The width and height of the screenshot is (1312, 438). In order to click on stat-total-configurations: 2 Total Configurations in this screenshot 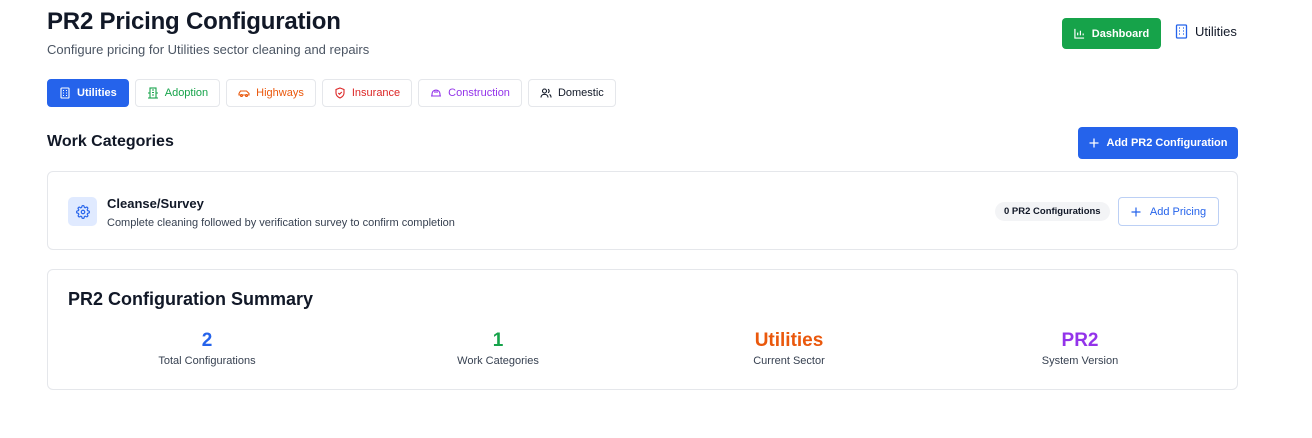, I will do `click(207, 348)`.